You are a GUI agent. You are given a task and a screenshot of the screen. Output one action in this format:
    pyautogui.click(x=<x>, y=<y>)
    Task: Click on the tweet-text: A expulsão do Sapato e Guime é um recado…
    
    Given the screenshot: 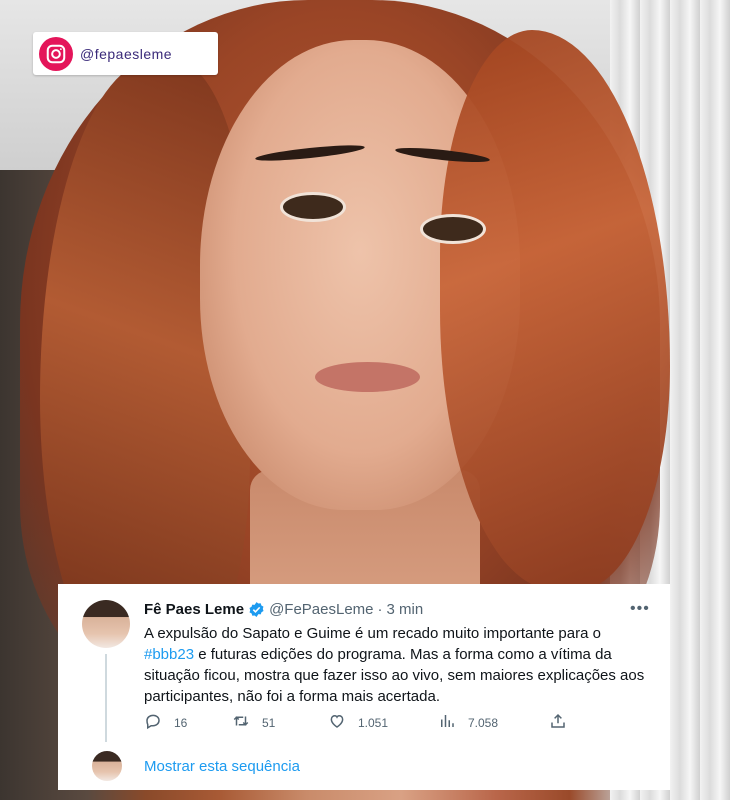 What is the action you would take?
    pyautogui.click(x=399, y=665)
    